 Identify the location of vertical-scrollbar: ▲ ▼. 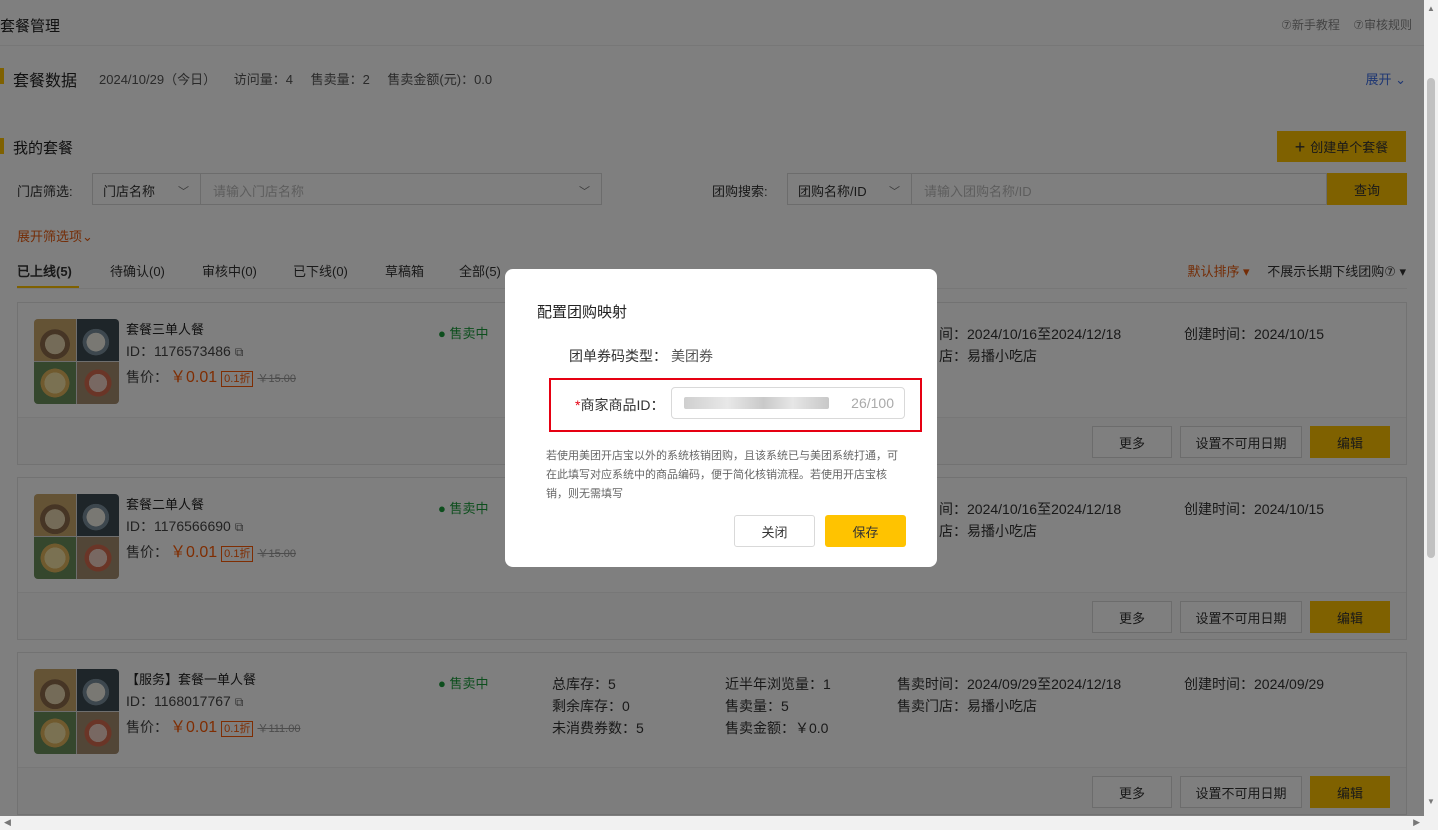
(1431, 415).